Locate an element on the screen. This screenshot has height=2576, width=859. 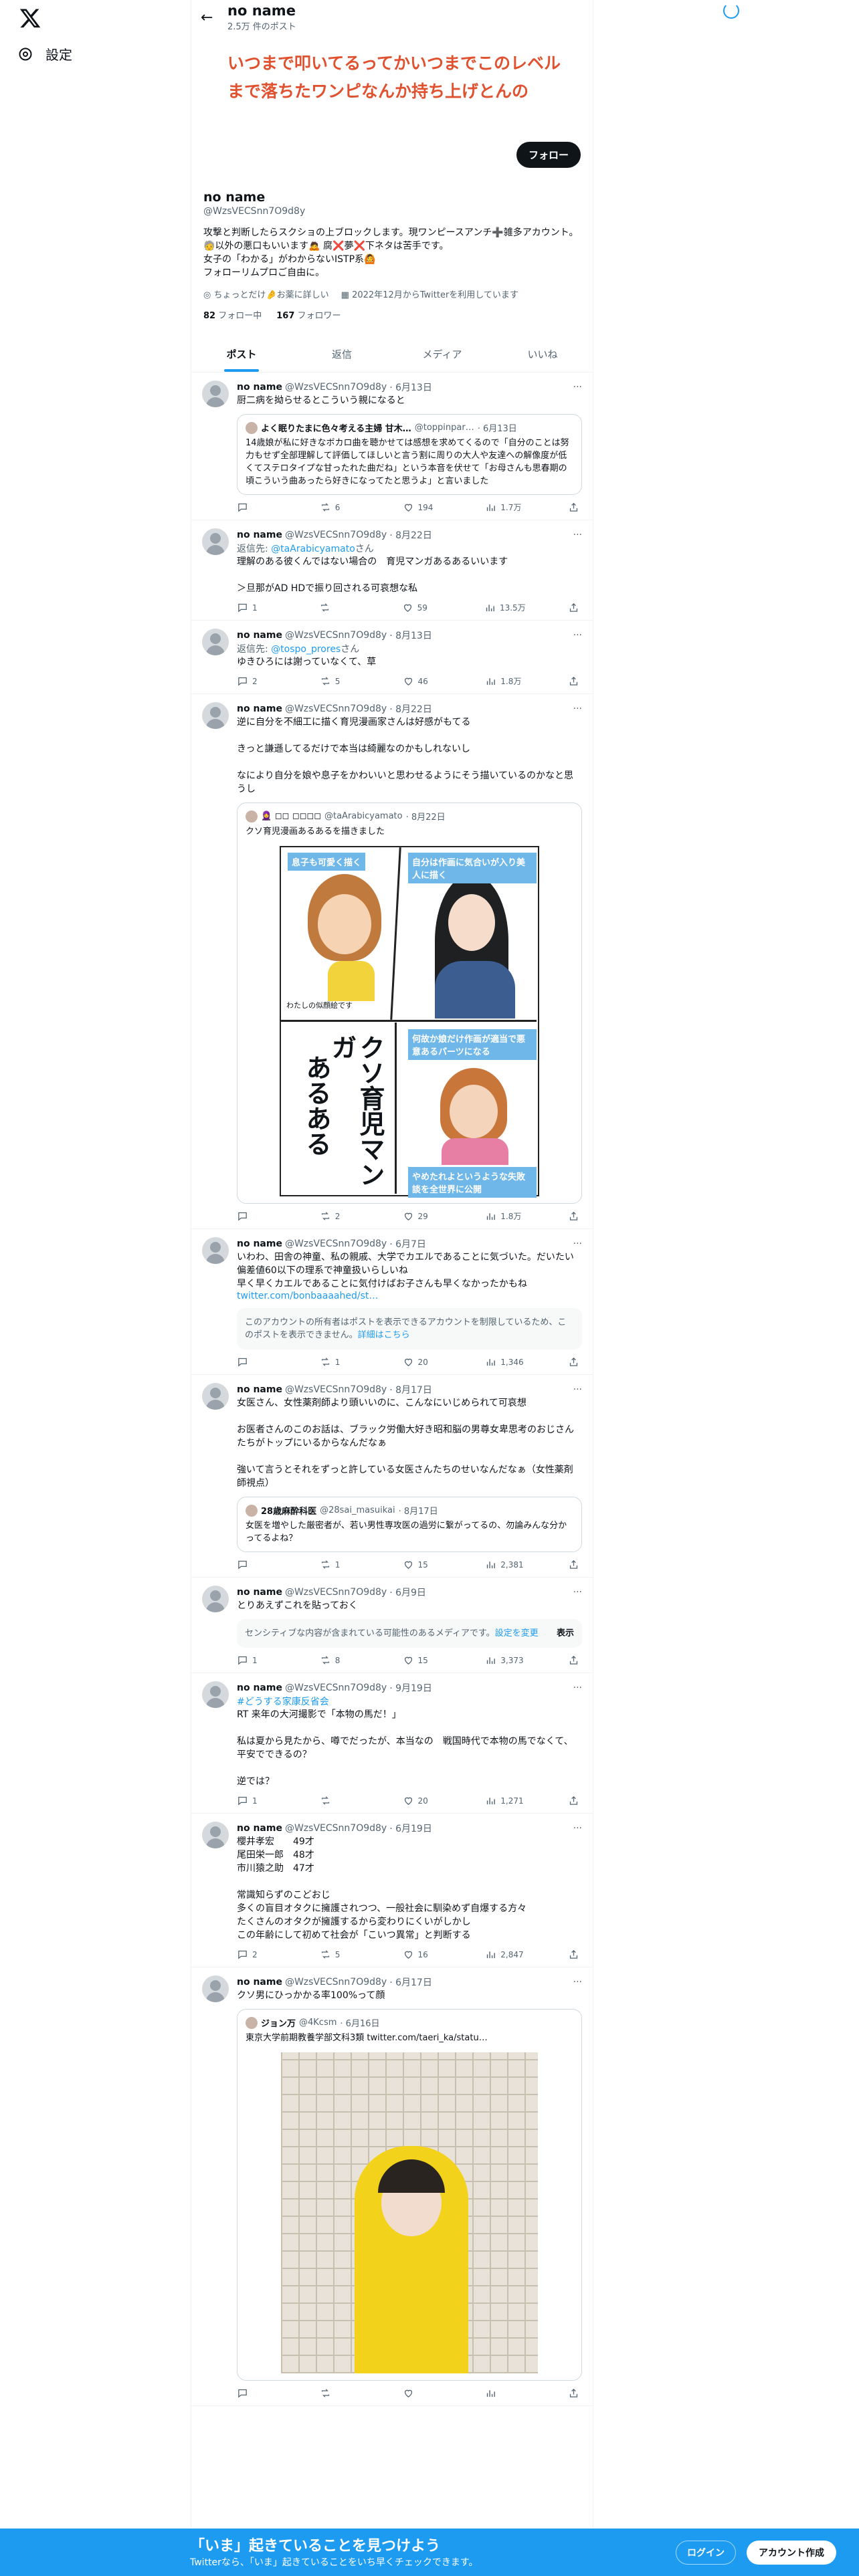
views-button: 1,271 is located at coordinates (505, 1800).